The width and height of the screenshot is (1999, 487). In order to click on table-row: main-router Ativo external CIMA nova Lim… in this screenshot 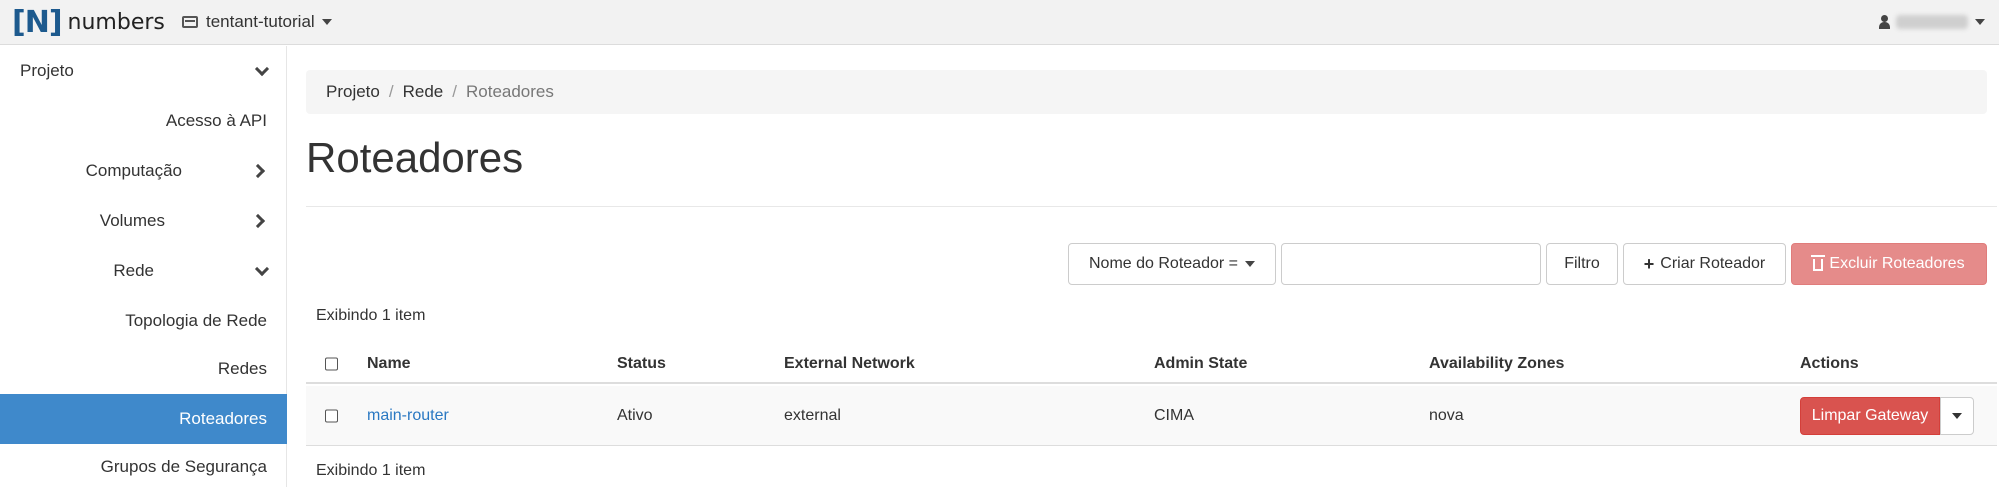, I will do `click(1151, 416)`.